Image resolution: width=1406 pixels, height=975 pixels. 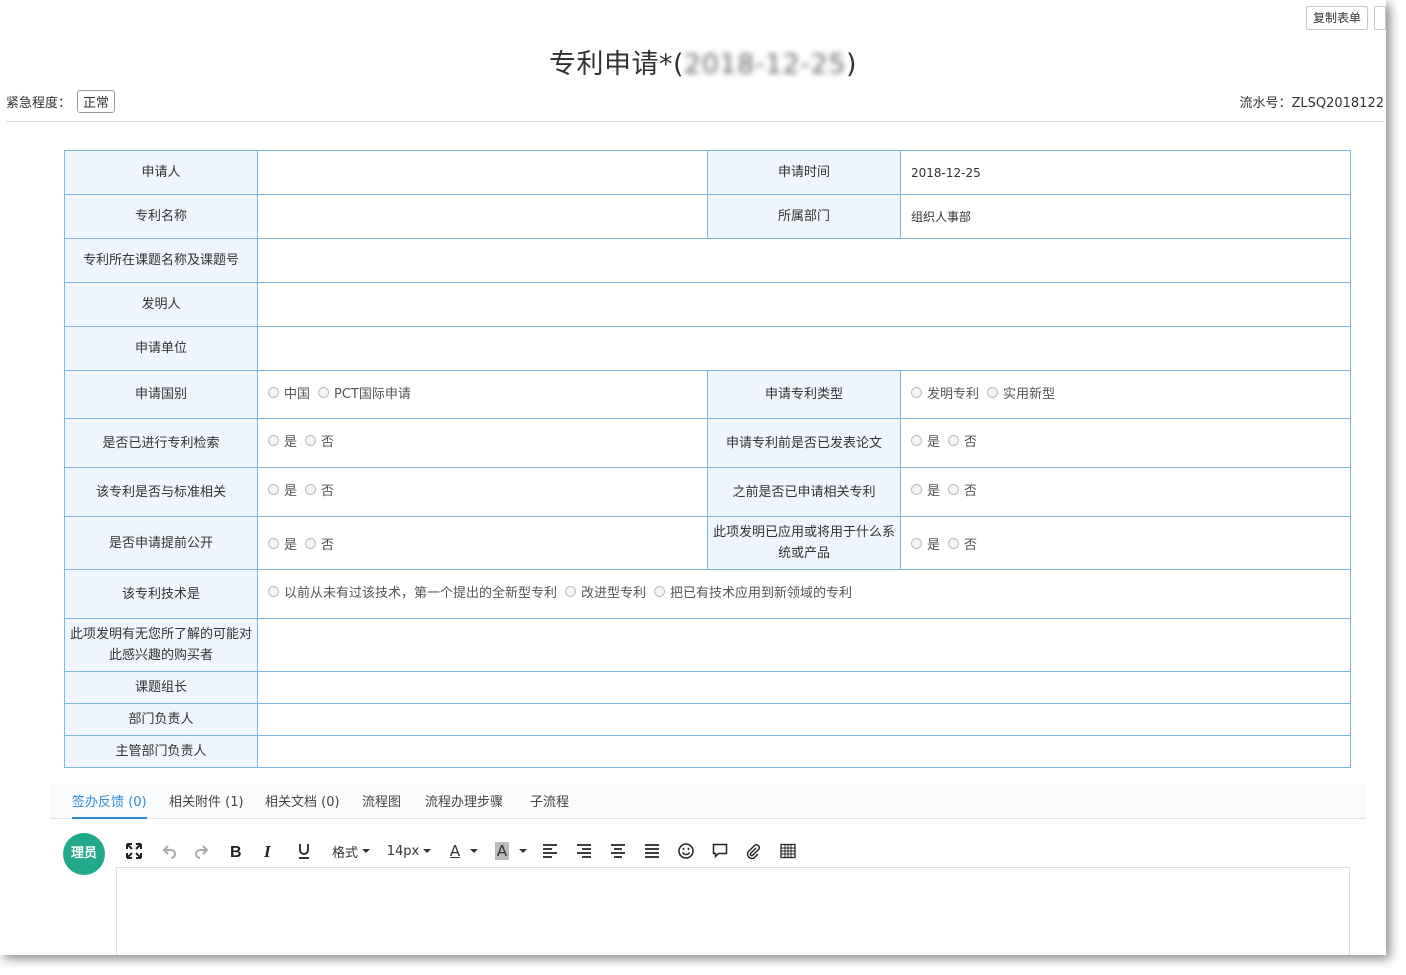 I want to click on searched-no-radio: 否, so click(x=319, y=440).